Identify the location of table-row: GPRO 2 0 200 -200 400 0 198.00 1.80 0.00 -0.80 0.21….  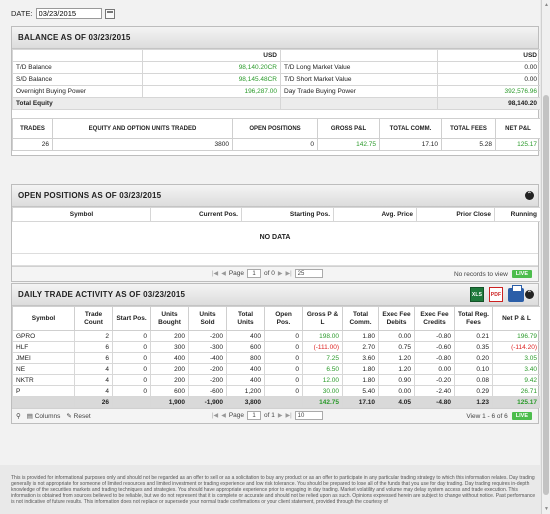
(276, 336).